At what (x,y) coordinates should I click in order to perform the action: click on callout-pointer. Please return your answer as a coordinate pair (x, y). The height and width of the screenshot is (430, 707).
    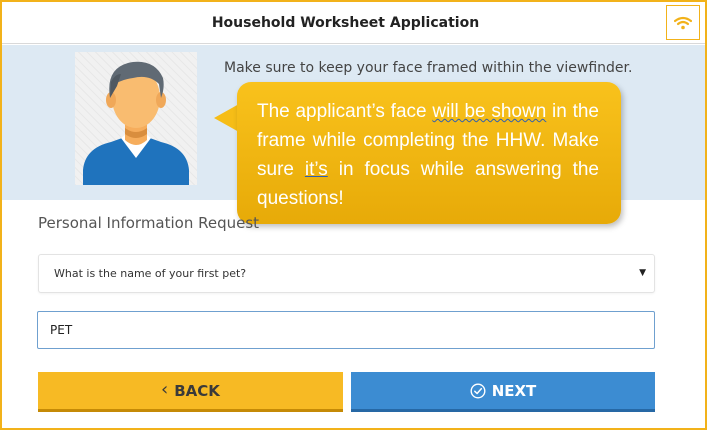
    Looking at the image, I should click on (226, 118).